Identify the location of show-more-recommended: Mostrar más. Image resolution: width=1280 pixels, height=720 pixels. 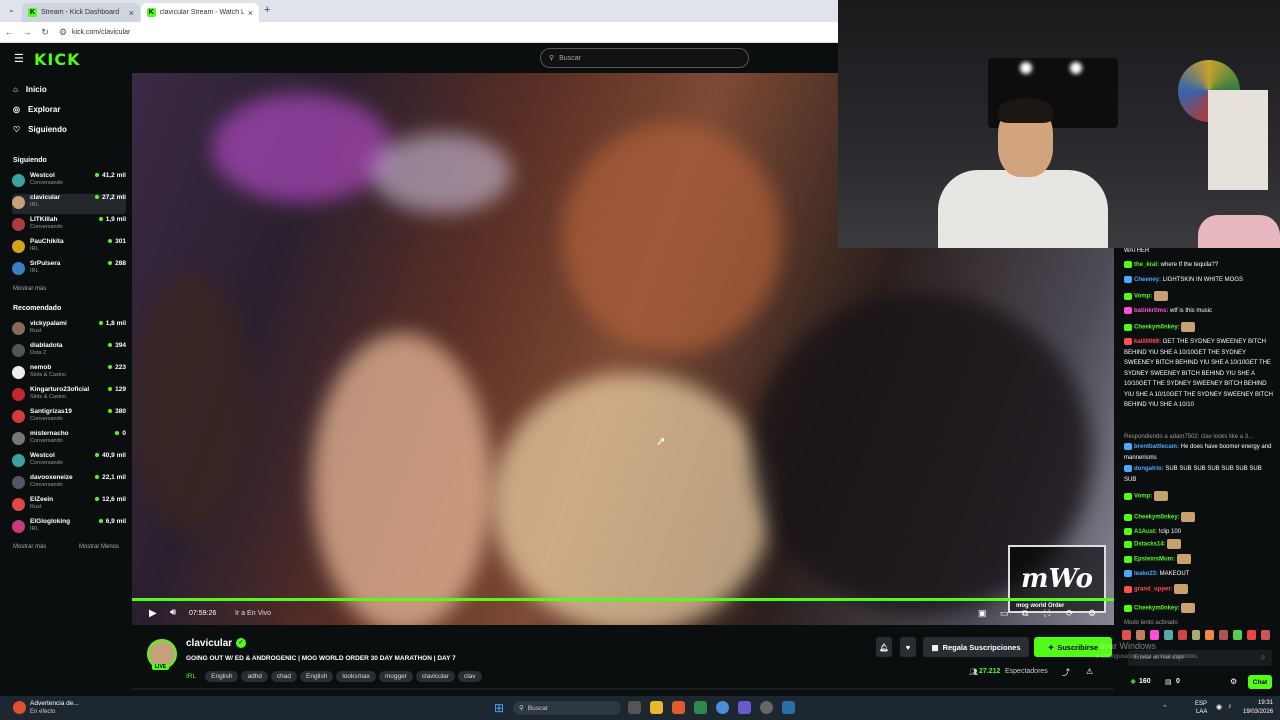
(29, 547).